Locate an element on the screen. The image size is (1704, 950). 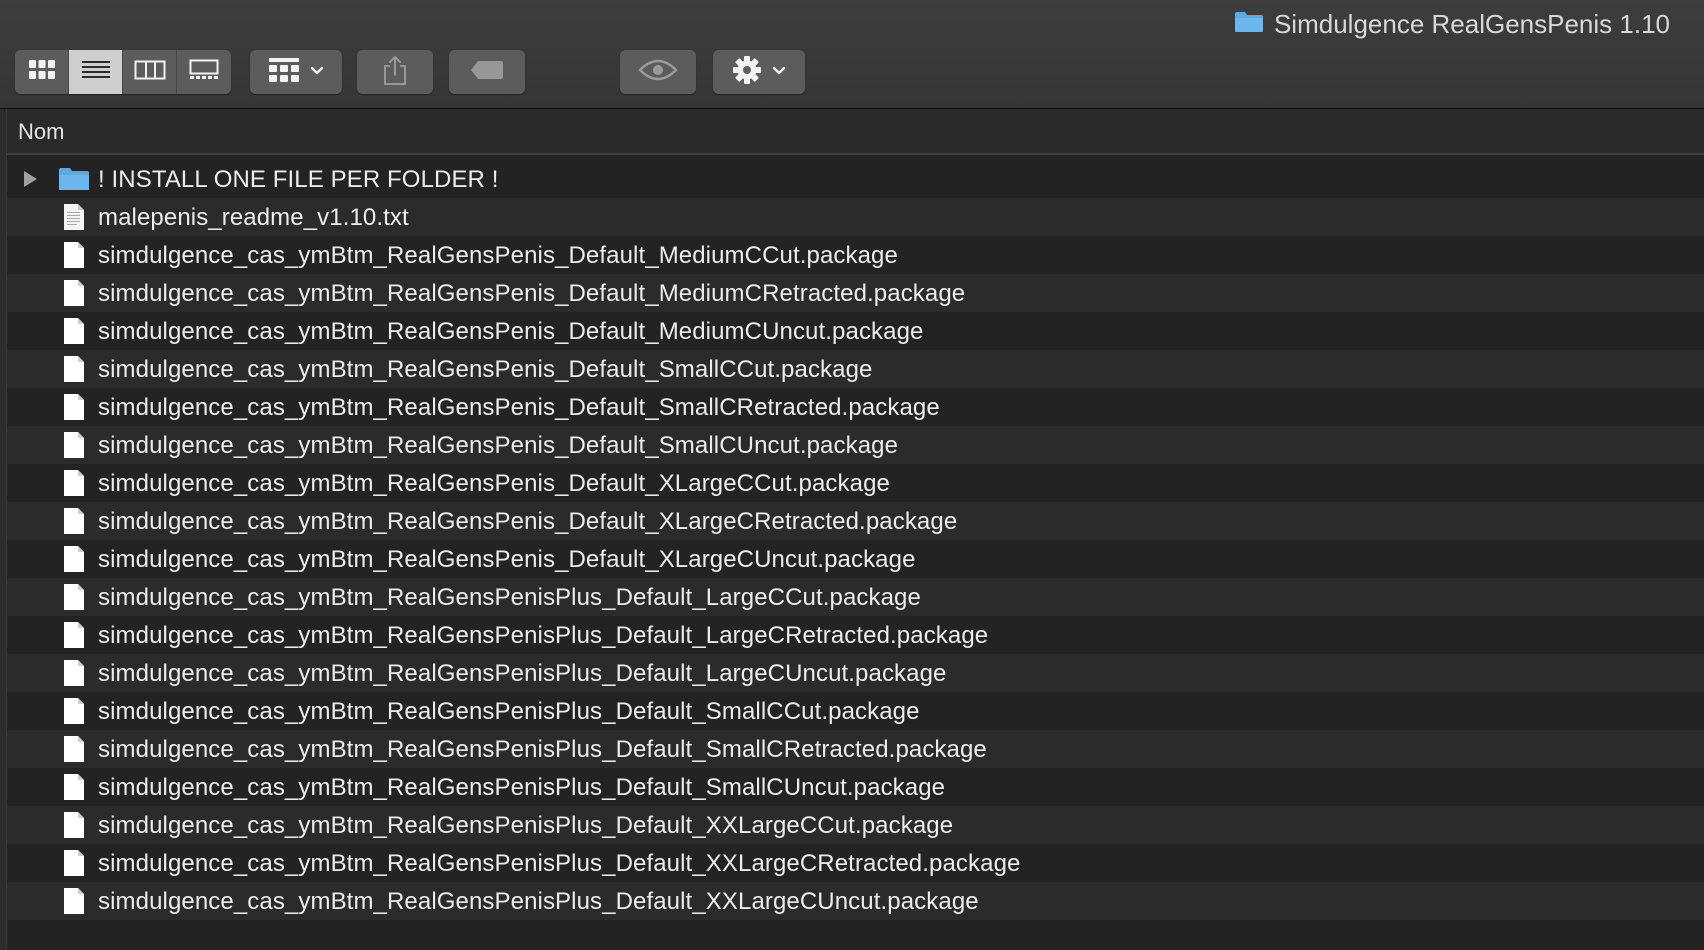
tag-icon is located at coordinates (487, 72).